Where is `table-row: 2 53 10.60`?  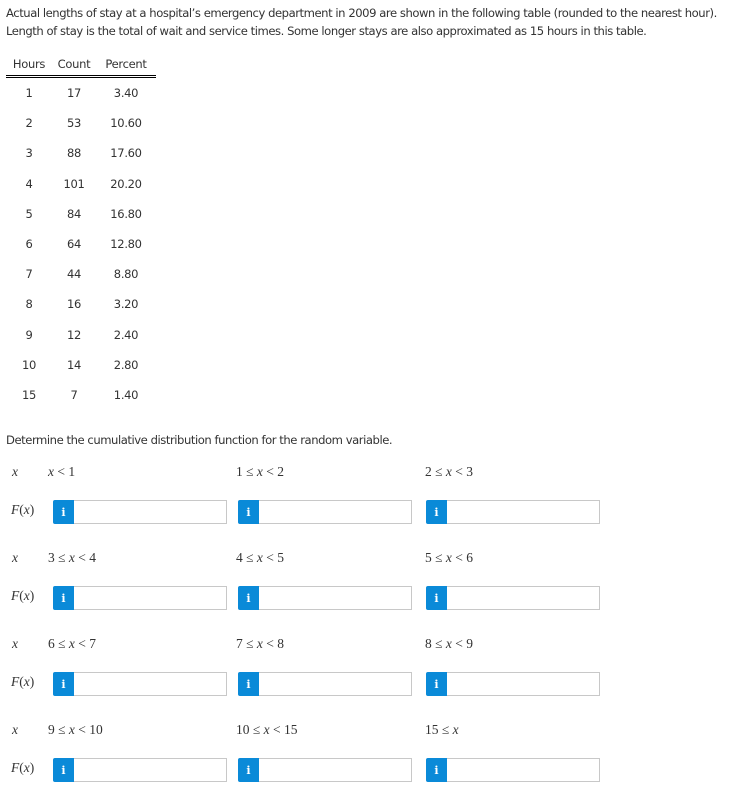 table-row: 2 53 10.60 is located at coordinates (81, 123).